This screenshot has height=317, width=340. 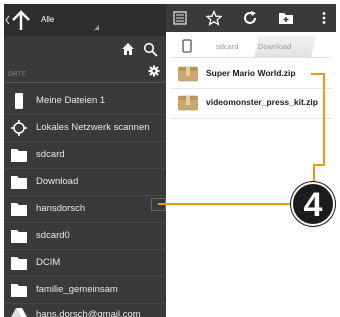 What do you see at coordinates (324, 18) in the screenshot?
I see `overflow-menu-icon` at bounding box center [324, 18].